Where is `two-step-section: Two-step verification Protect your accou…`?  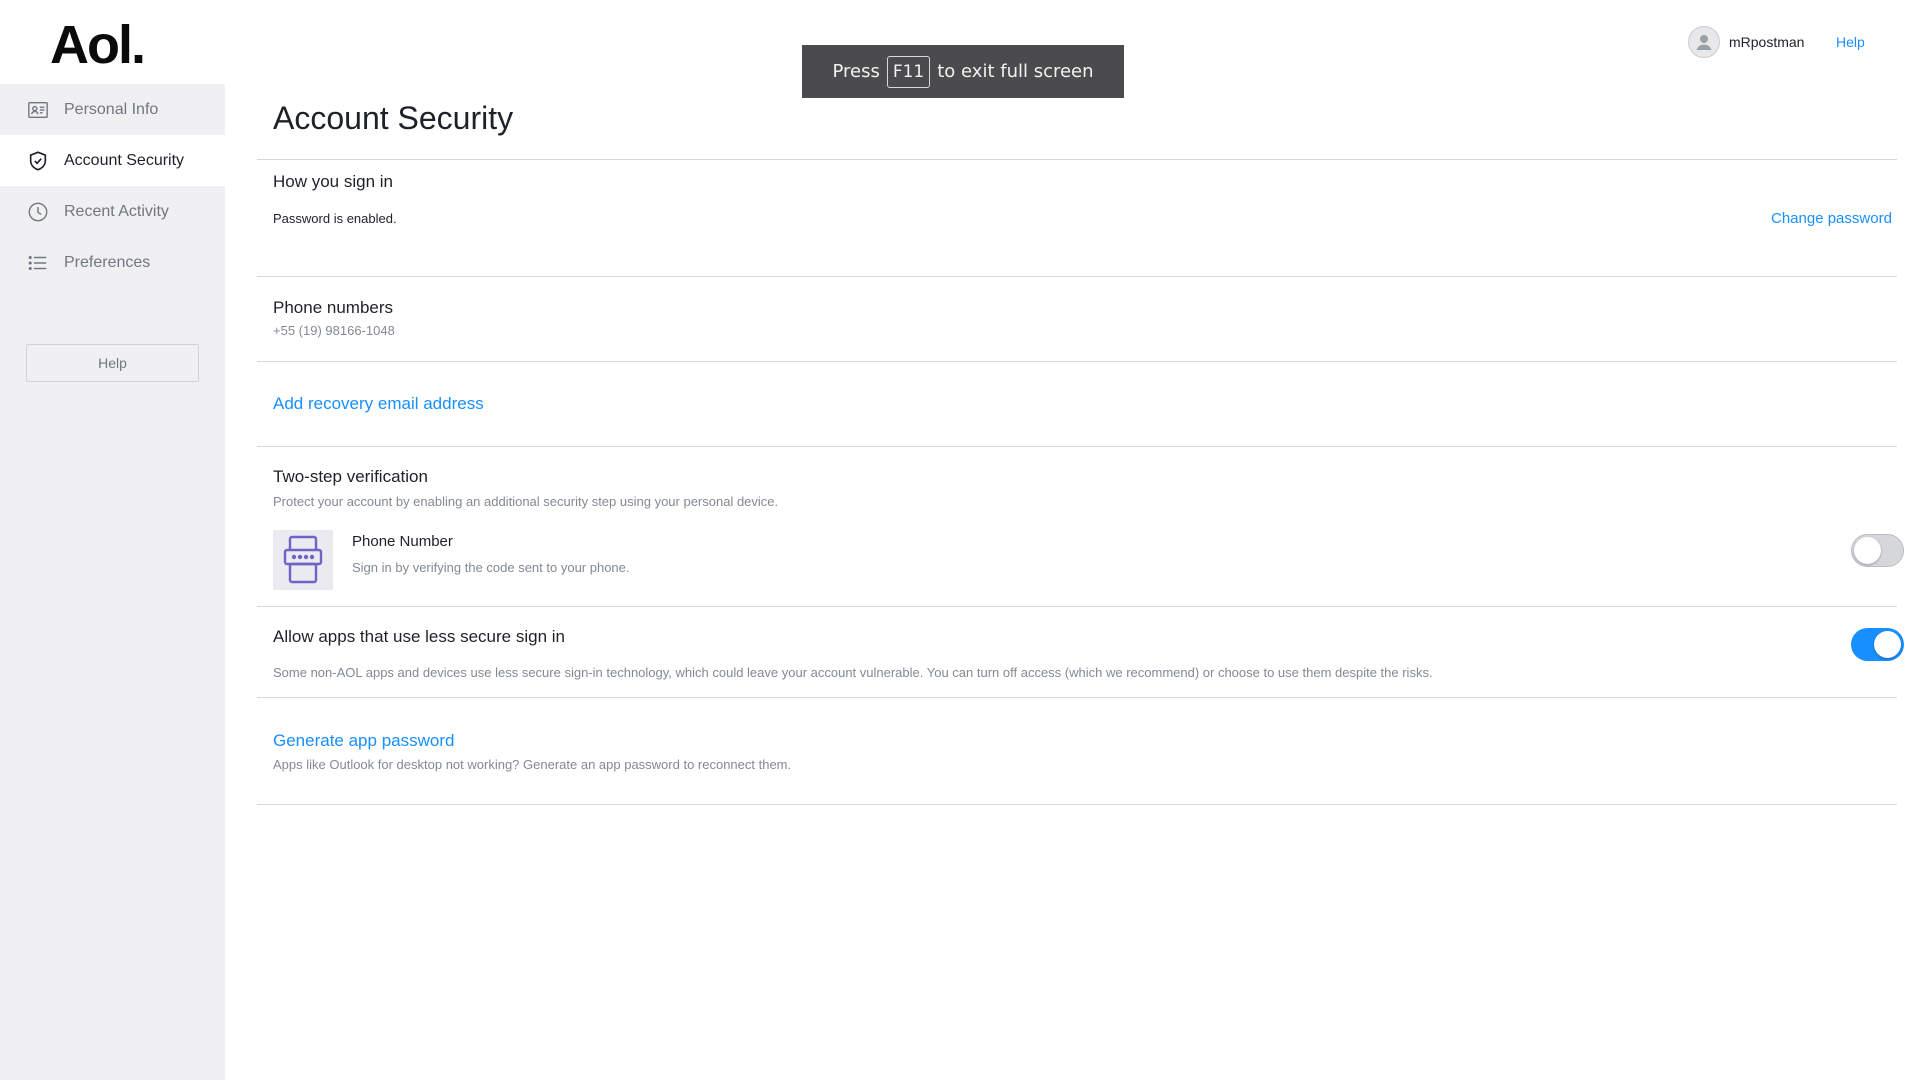 two-step-section: Two-step verification Protect your accou… is located at coordinates (1080, 526).